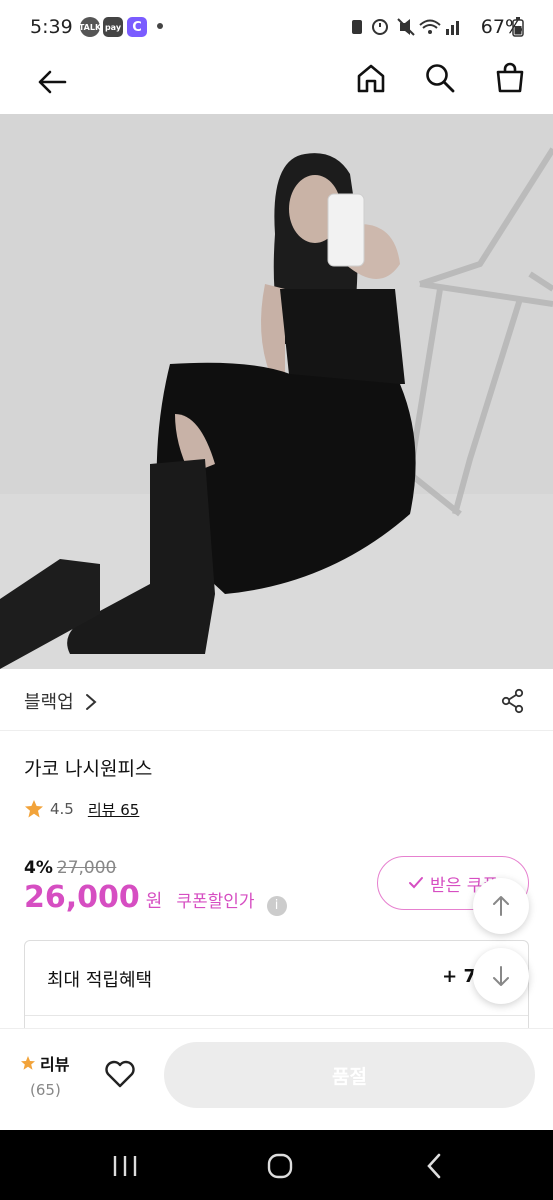  I want to click on check-icon, so click(416, 883).